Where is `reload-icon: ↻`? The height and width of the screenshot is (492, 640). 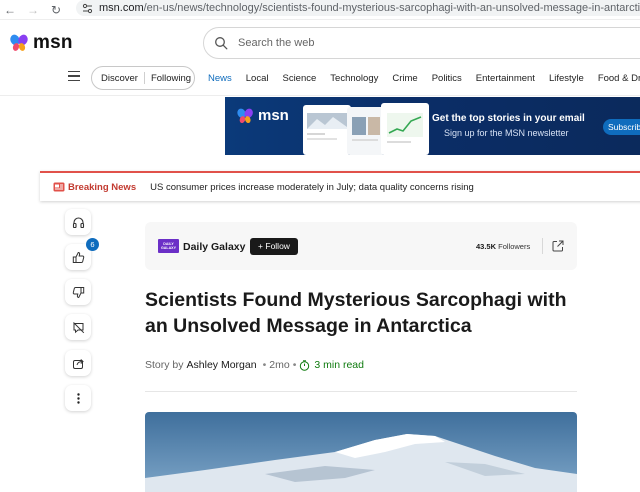
reload-icon: ↻ is located at coordinates (56, 10).